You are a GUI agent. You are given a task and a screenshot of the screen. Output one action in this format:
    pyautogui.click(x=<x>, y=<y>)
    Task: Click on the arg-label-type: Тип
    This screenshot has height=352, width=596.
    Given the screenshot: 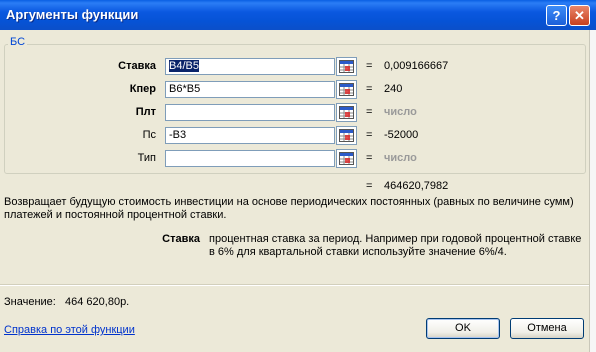 What is the action you would take?
    pyautogui.click(x=146, y=158)
    